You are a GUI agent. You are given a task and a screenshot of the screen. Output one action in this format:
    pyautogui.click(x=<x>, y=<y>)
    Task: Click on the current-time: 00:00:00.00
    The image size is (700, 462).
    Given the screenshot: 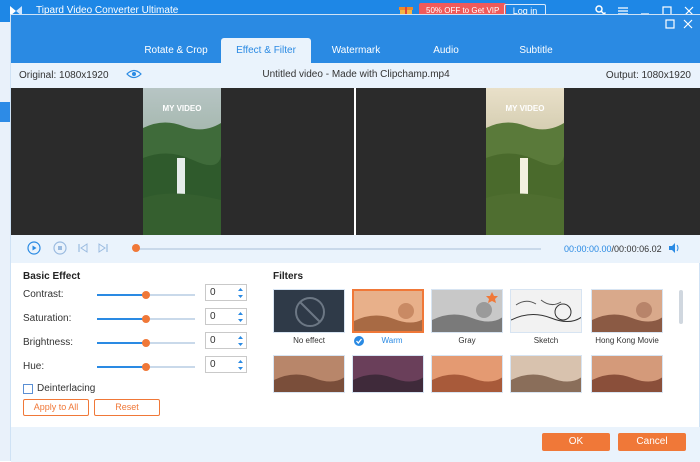 What is the action you would take?
    pyautogui.click(x=588, y=249)
    